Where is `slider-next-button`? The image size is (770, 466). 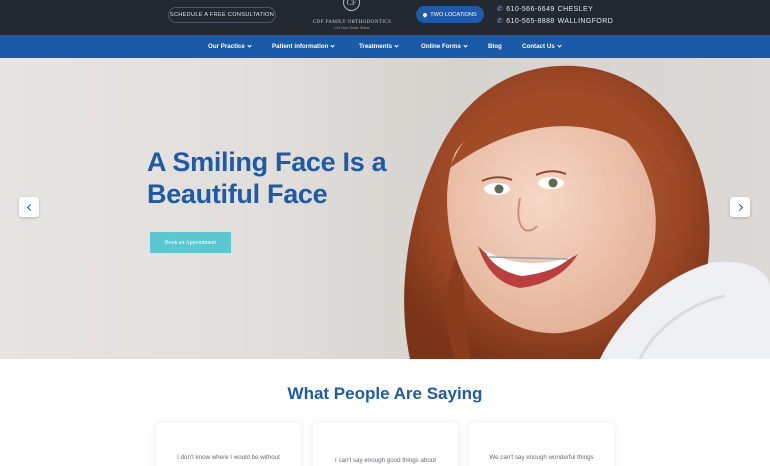
slider-next-button is located at coordinates (740, 207).